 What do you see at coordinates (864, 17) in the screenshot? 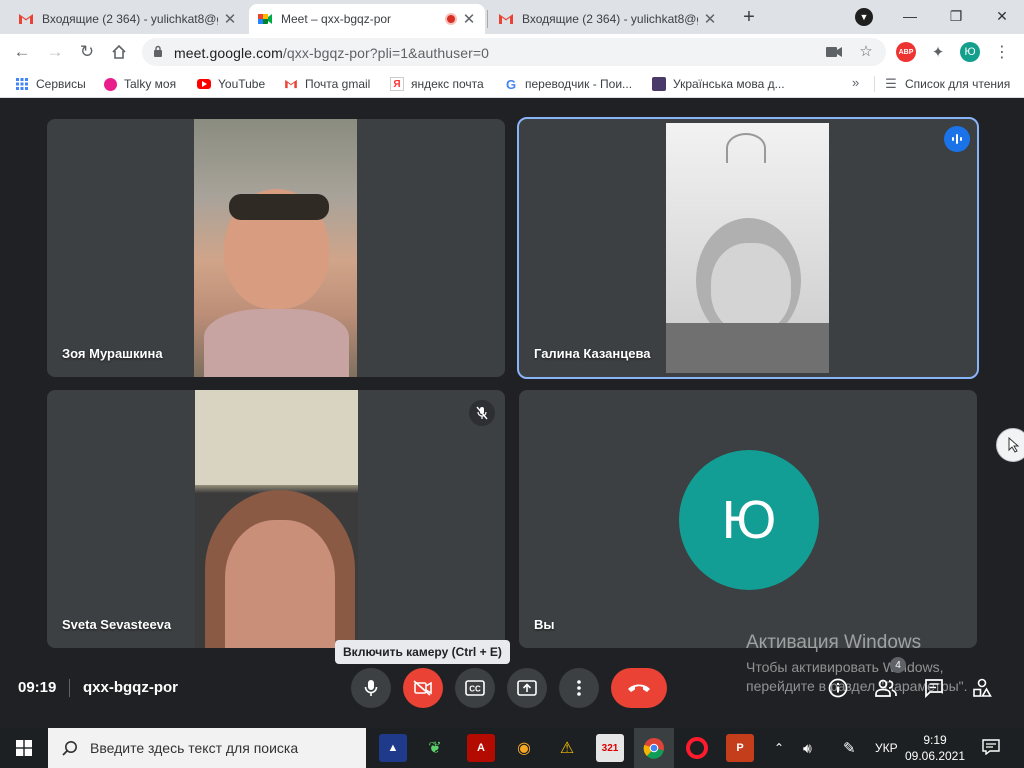
I see `tab-search-icon: ▼` at bounding box center [864, 17].